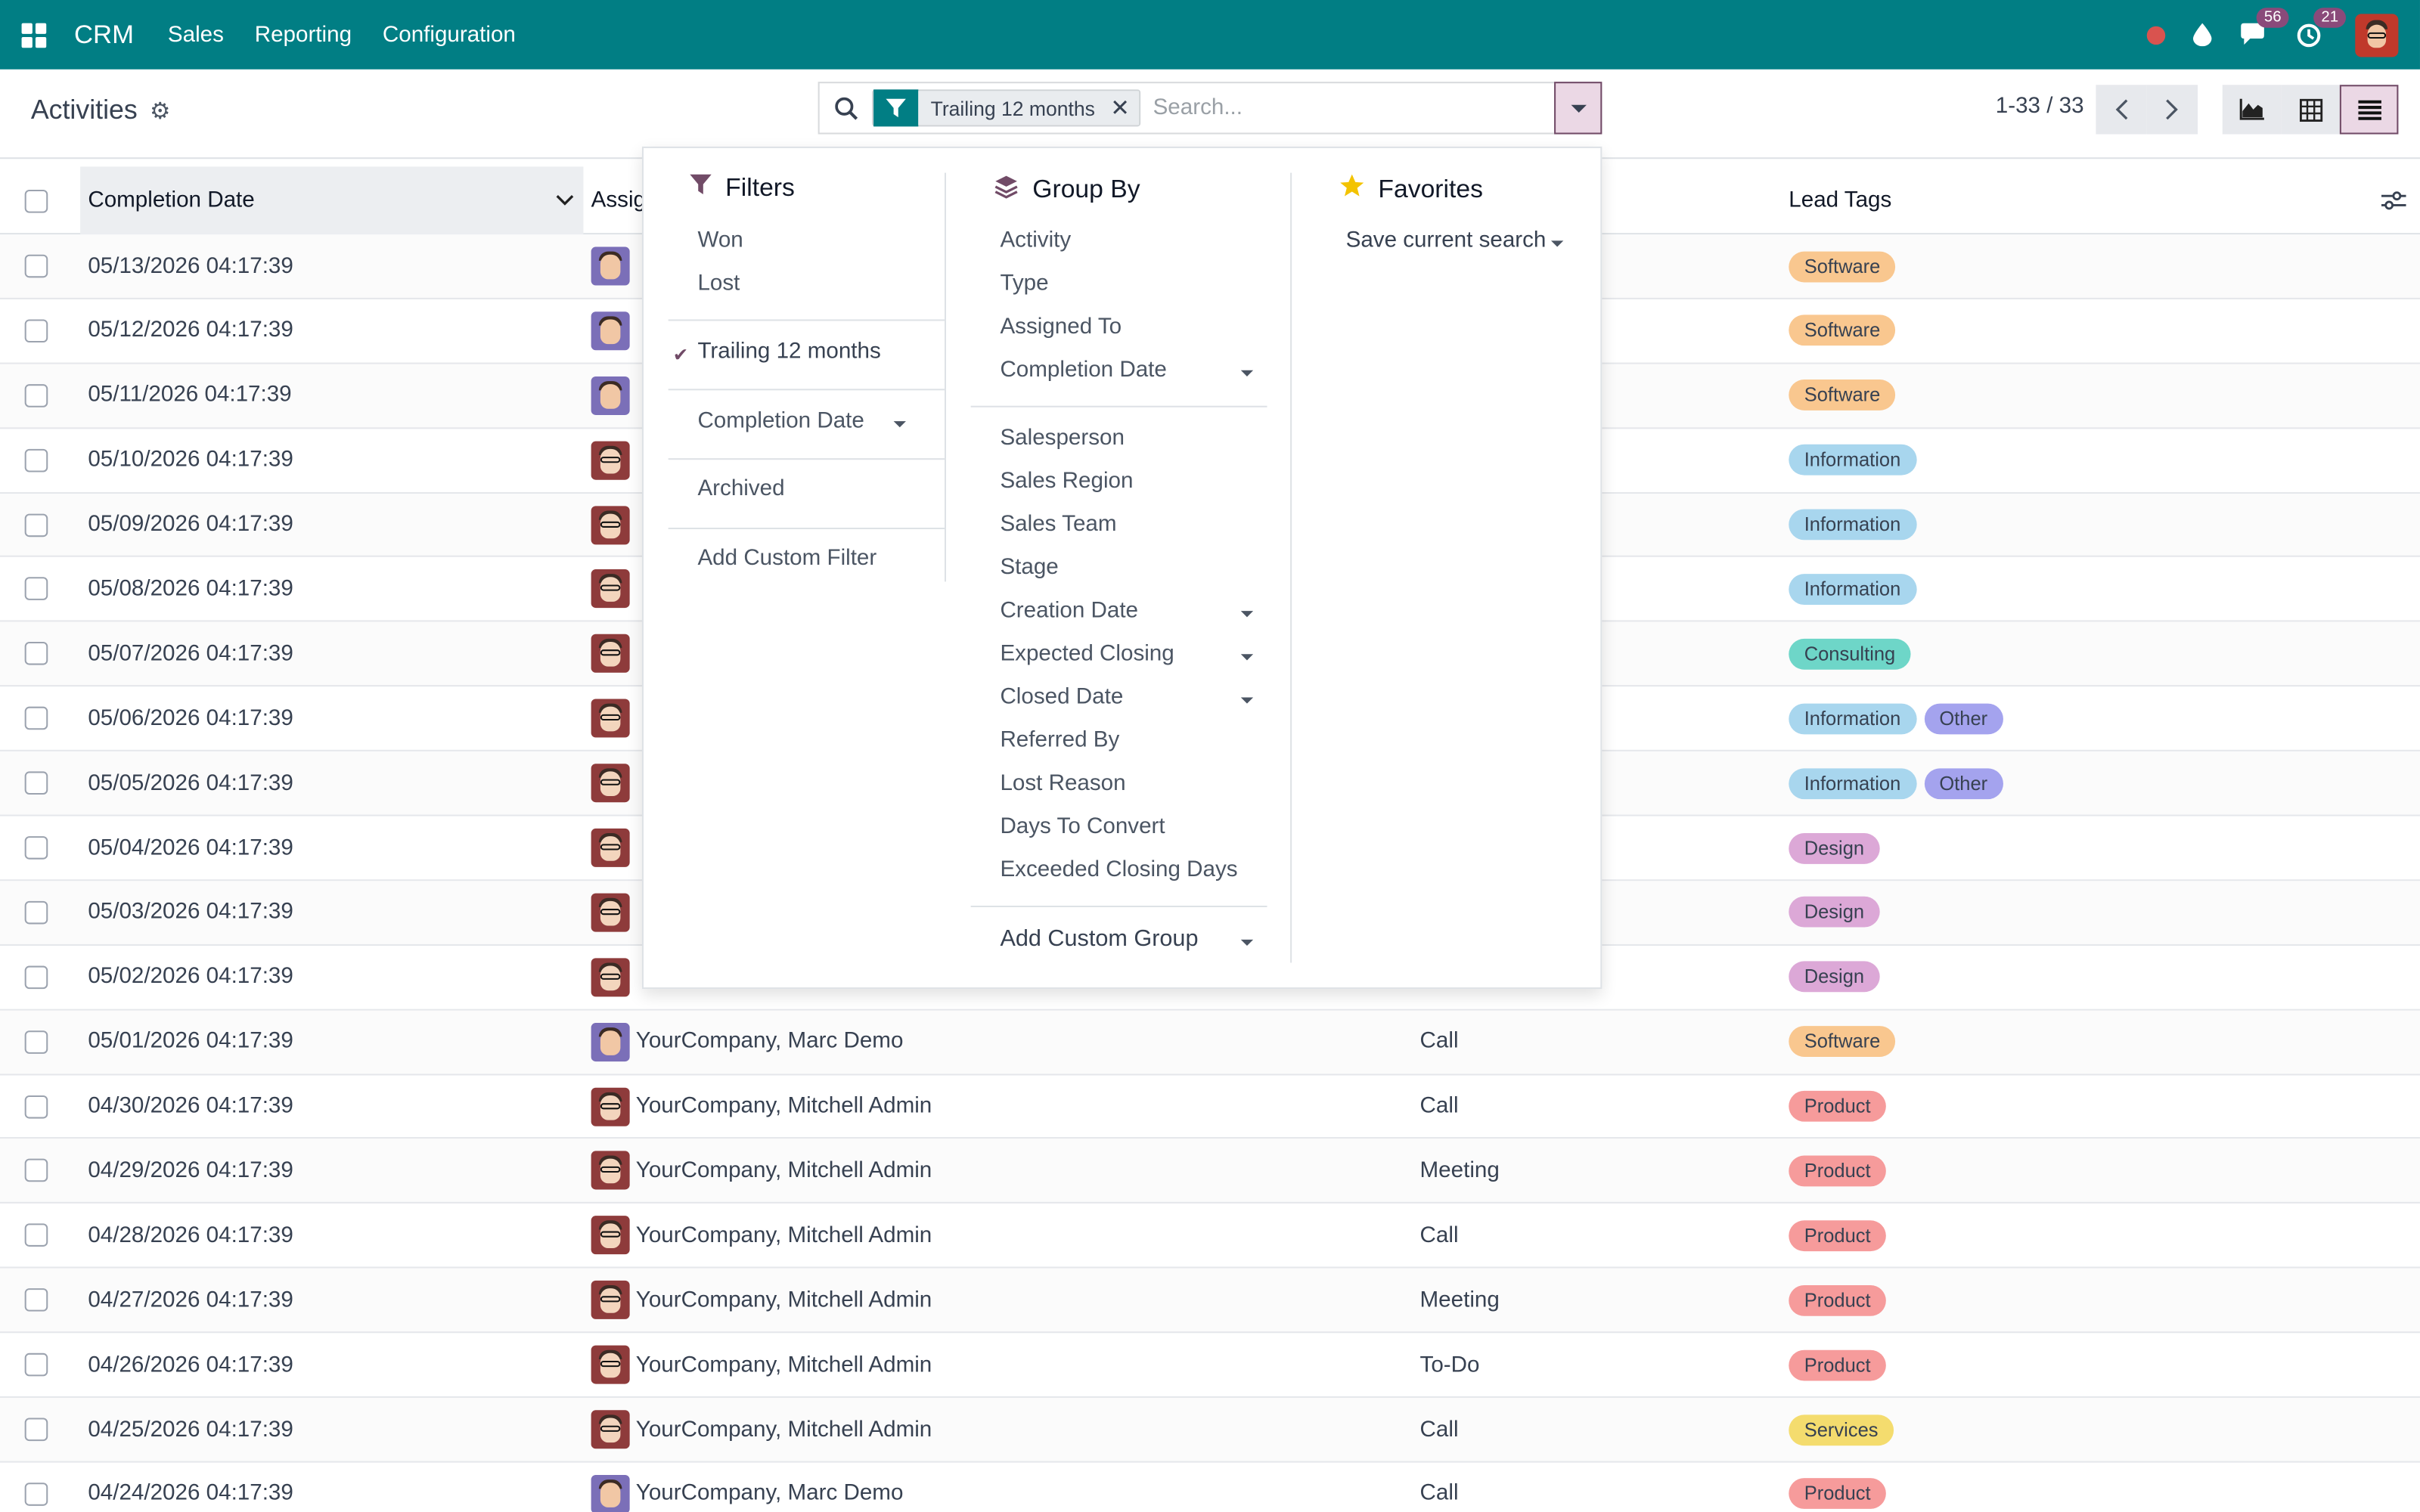  Describe the element at coordinates (1099, 938) in the screenshot. I see `add-custom-group-select: Add Custom Group` at that location.